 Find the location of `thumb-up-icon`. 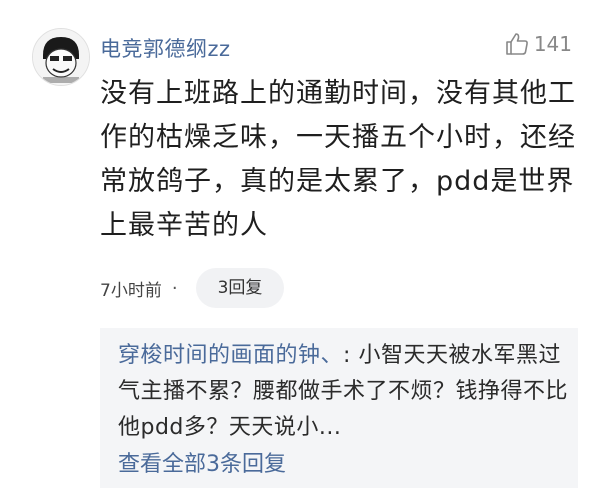

thumb-up-icon is located at coordinates (517, 44).